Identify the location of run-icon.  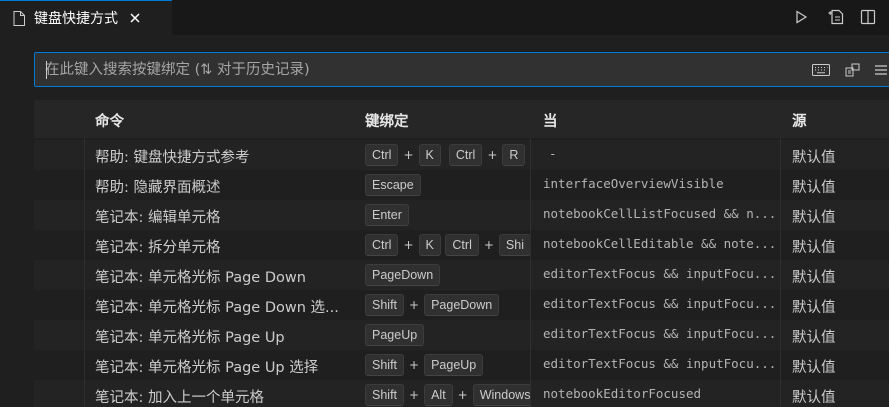
(801, 17).